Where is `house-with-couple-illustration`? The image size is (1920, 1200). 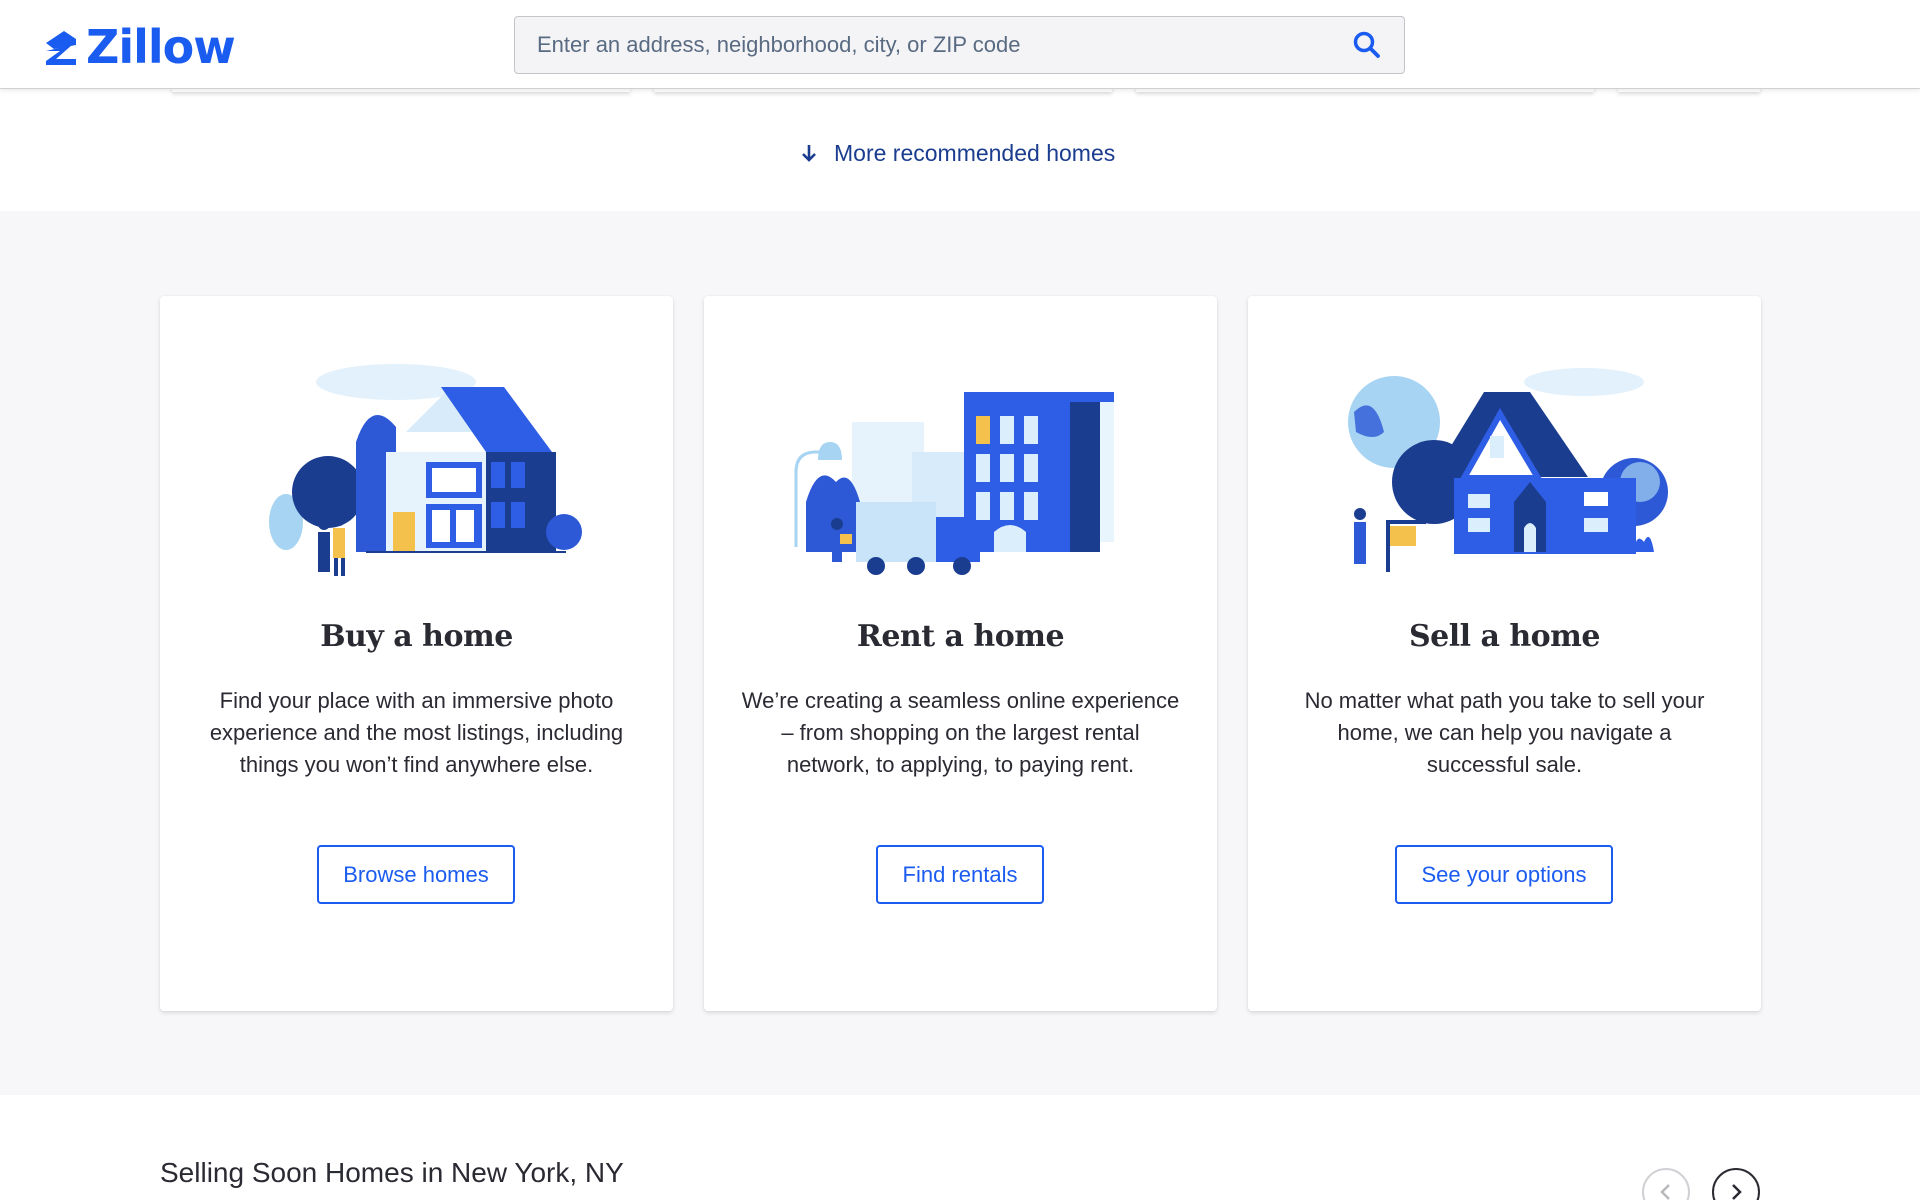
house-with-couple-illustration is located at coordinates (425, 470).